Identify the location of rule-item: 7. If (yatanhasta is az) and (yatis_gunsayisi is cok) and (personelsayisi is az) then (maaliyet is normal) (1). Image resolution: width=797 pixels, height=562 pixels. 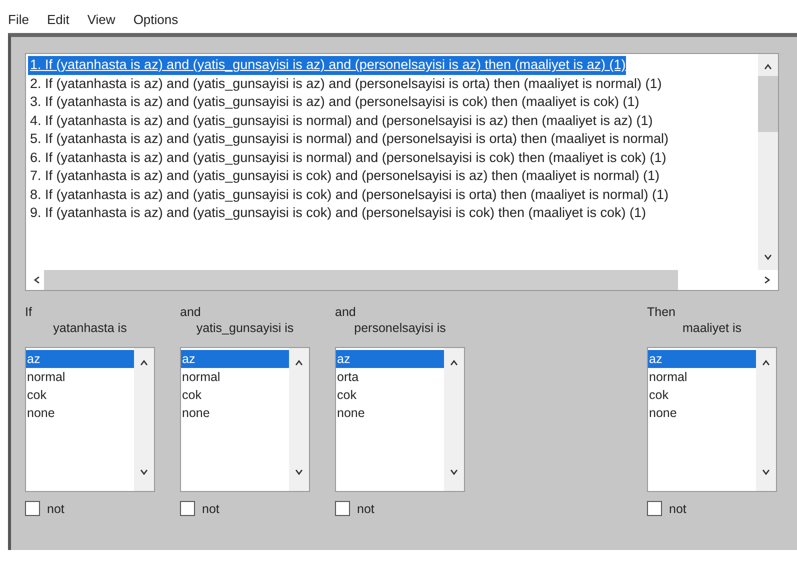
(344, 176).